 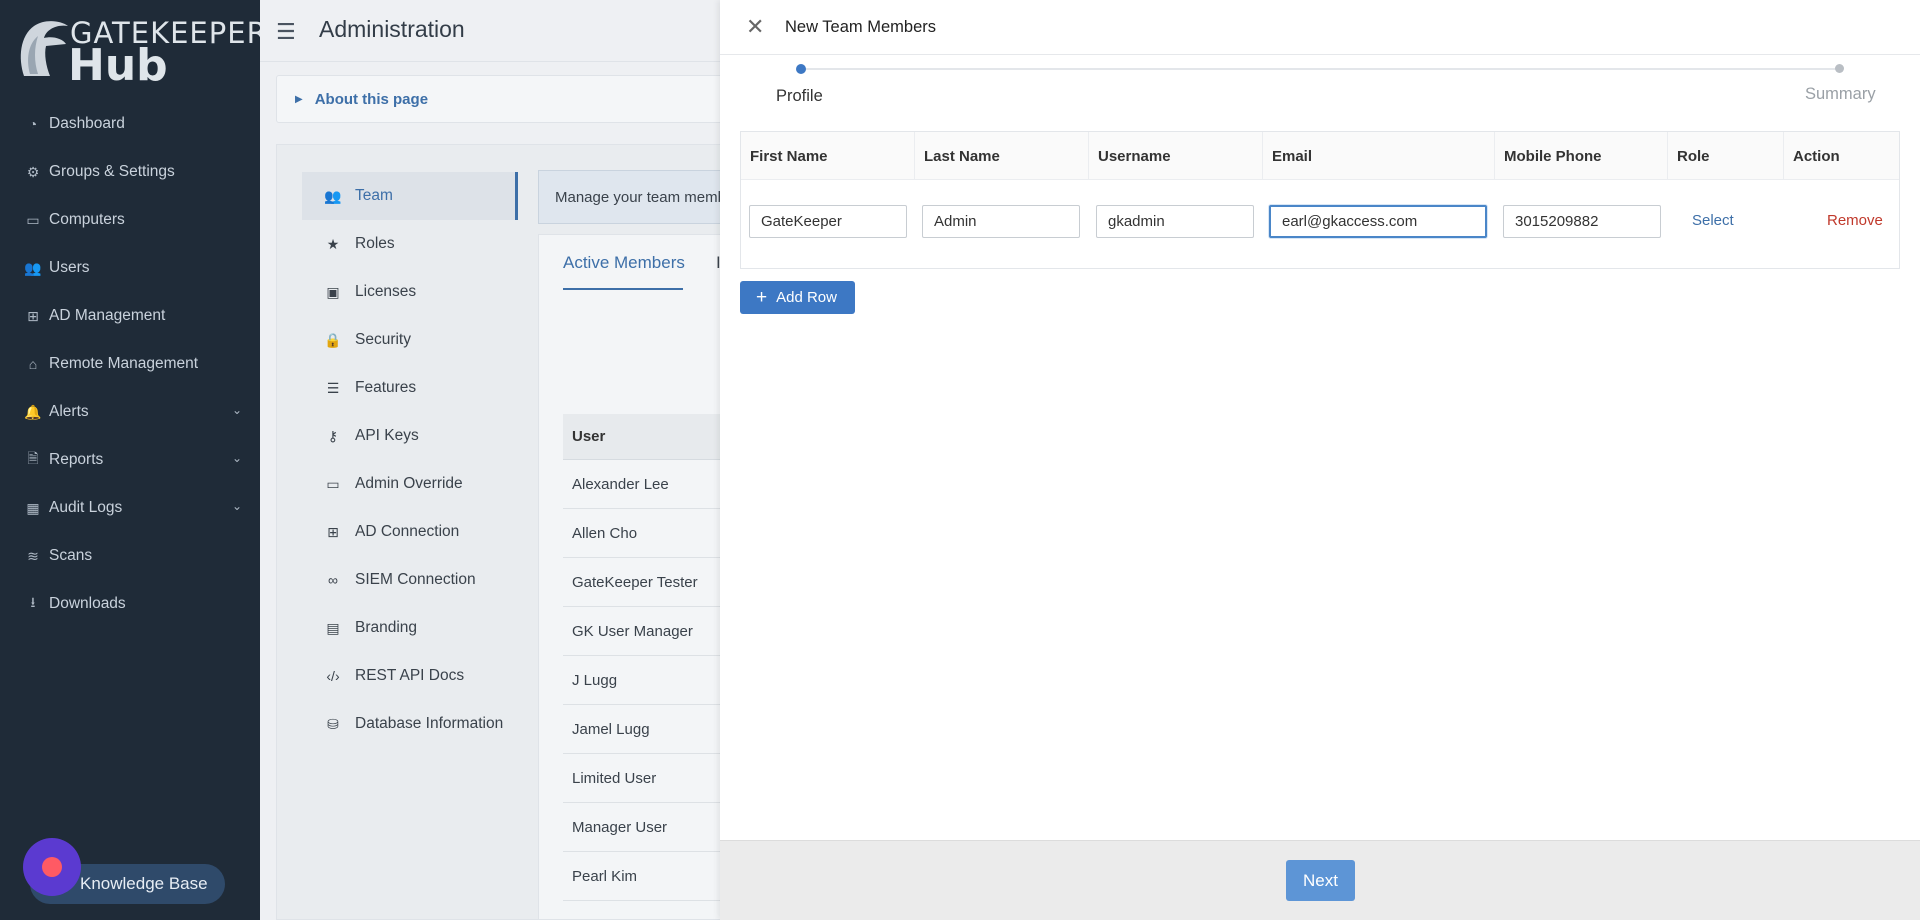 I want to click on submenu-item-label: SIEM Connection, so click(x=415, y=579).